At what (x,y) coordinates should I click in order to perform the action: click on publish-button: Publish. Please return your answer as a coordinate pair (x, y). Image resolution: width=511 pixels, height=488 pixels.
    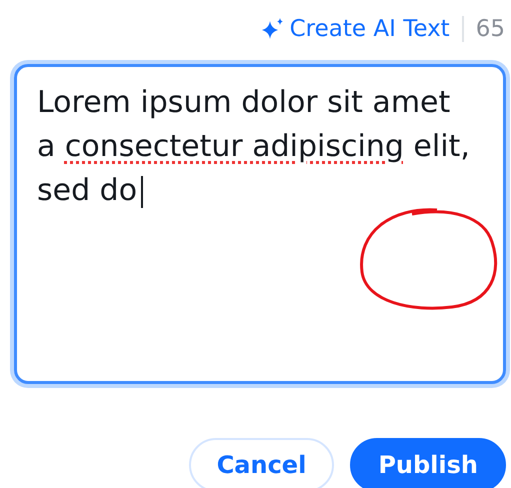
    Looking at the image, I should click on (428, 463).